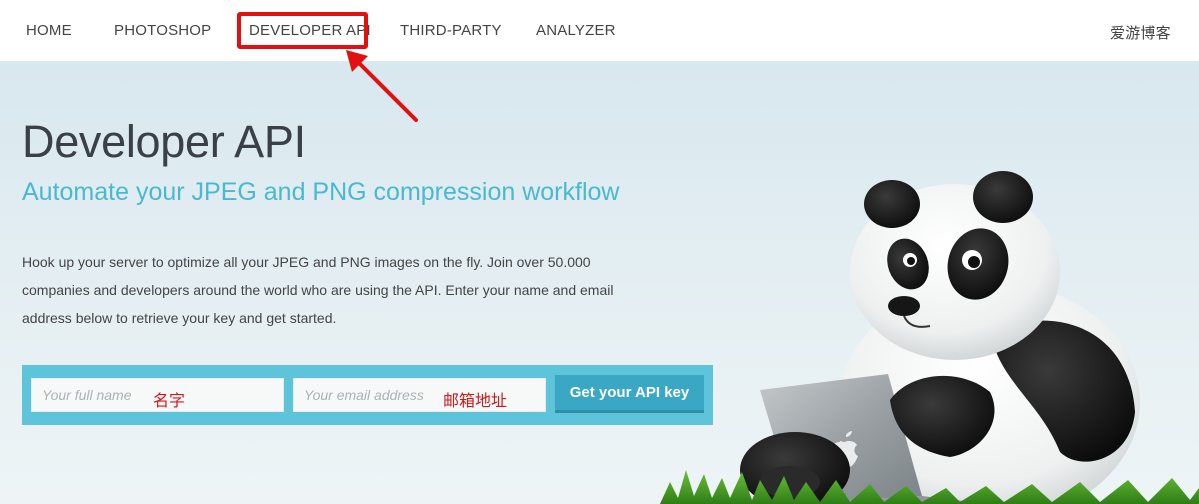 Image resolution: width=1199 pixels, height=504 pixels. I want to click on email-annotation: 邮箱地址, so click(475, 401).